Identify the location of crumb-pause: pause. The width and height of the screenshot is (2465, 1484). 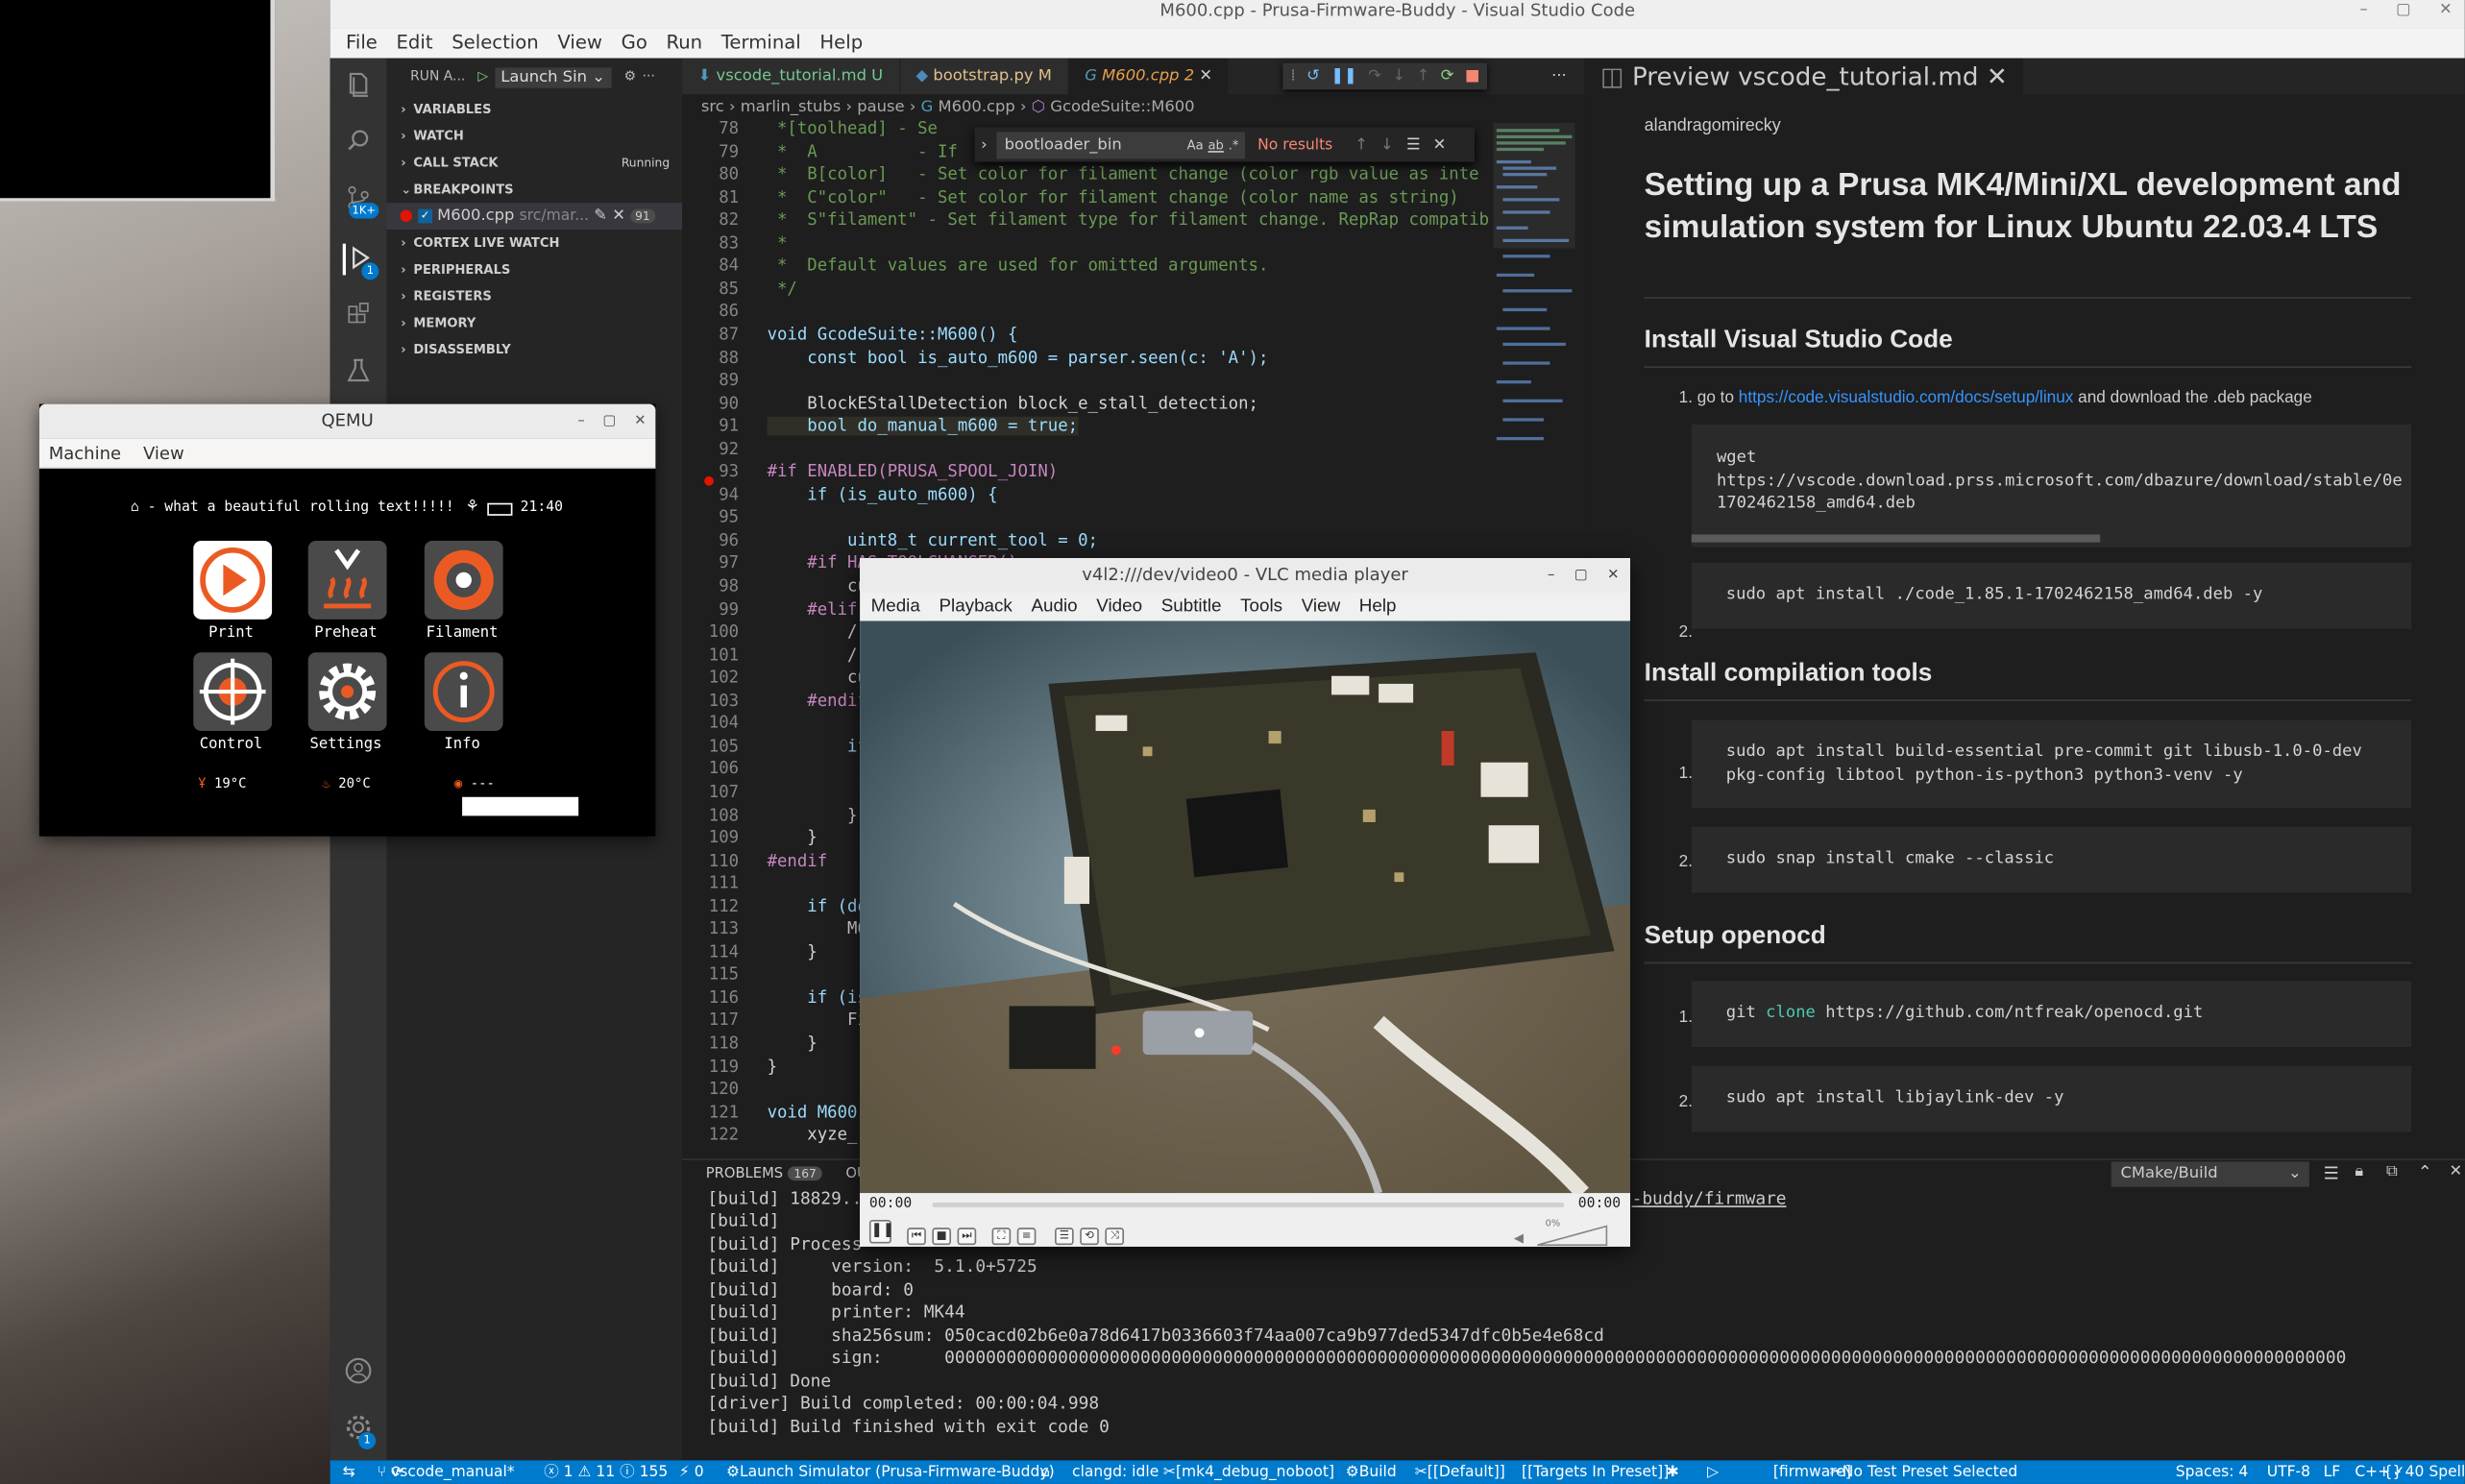
(880, 107).